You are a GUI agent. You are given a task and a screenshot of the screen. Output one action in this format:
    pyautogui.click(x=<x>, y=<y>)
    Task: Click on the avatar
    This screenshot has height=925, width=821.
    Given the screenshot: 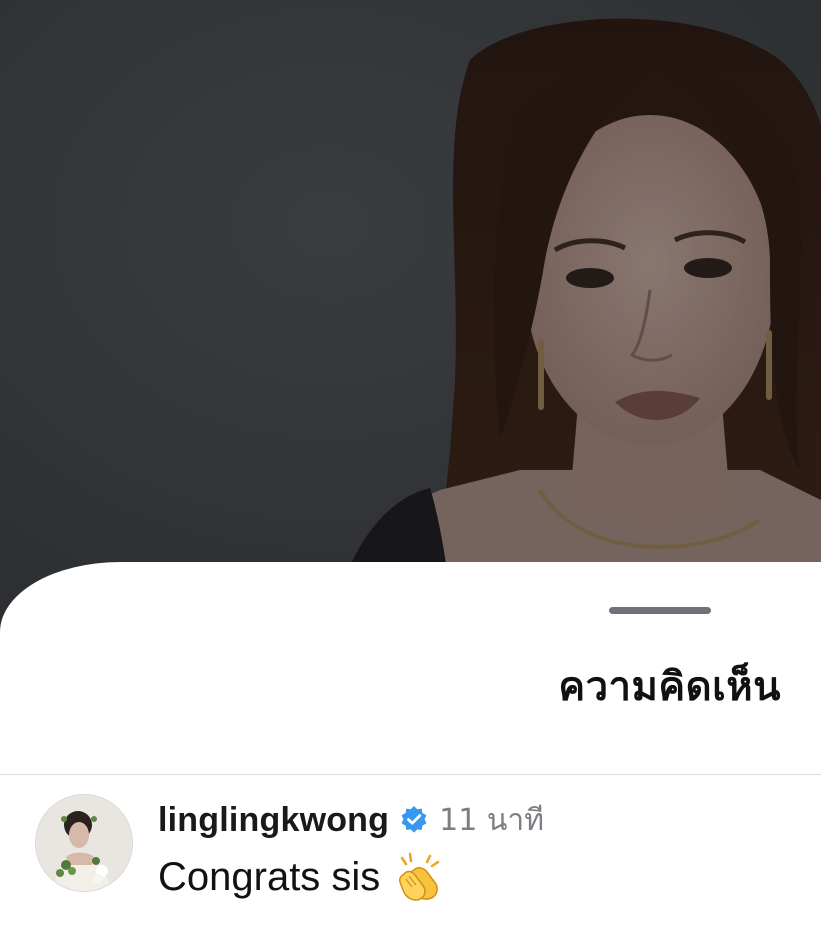 What is the action you would take?
    pyautogui.click(x=84, y=843)
    